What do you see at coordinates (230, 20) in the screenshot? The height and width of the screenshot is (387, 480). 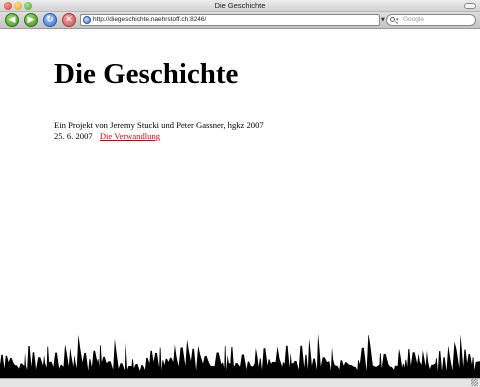 I see `address-bar: http://diegeschichte.naehrstoff.ch:8246/` at bounding box center [230, 20].